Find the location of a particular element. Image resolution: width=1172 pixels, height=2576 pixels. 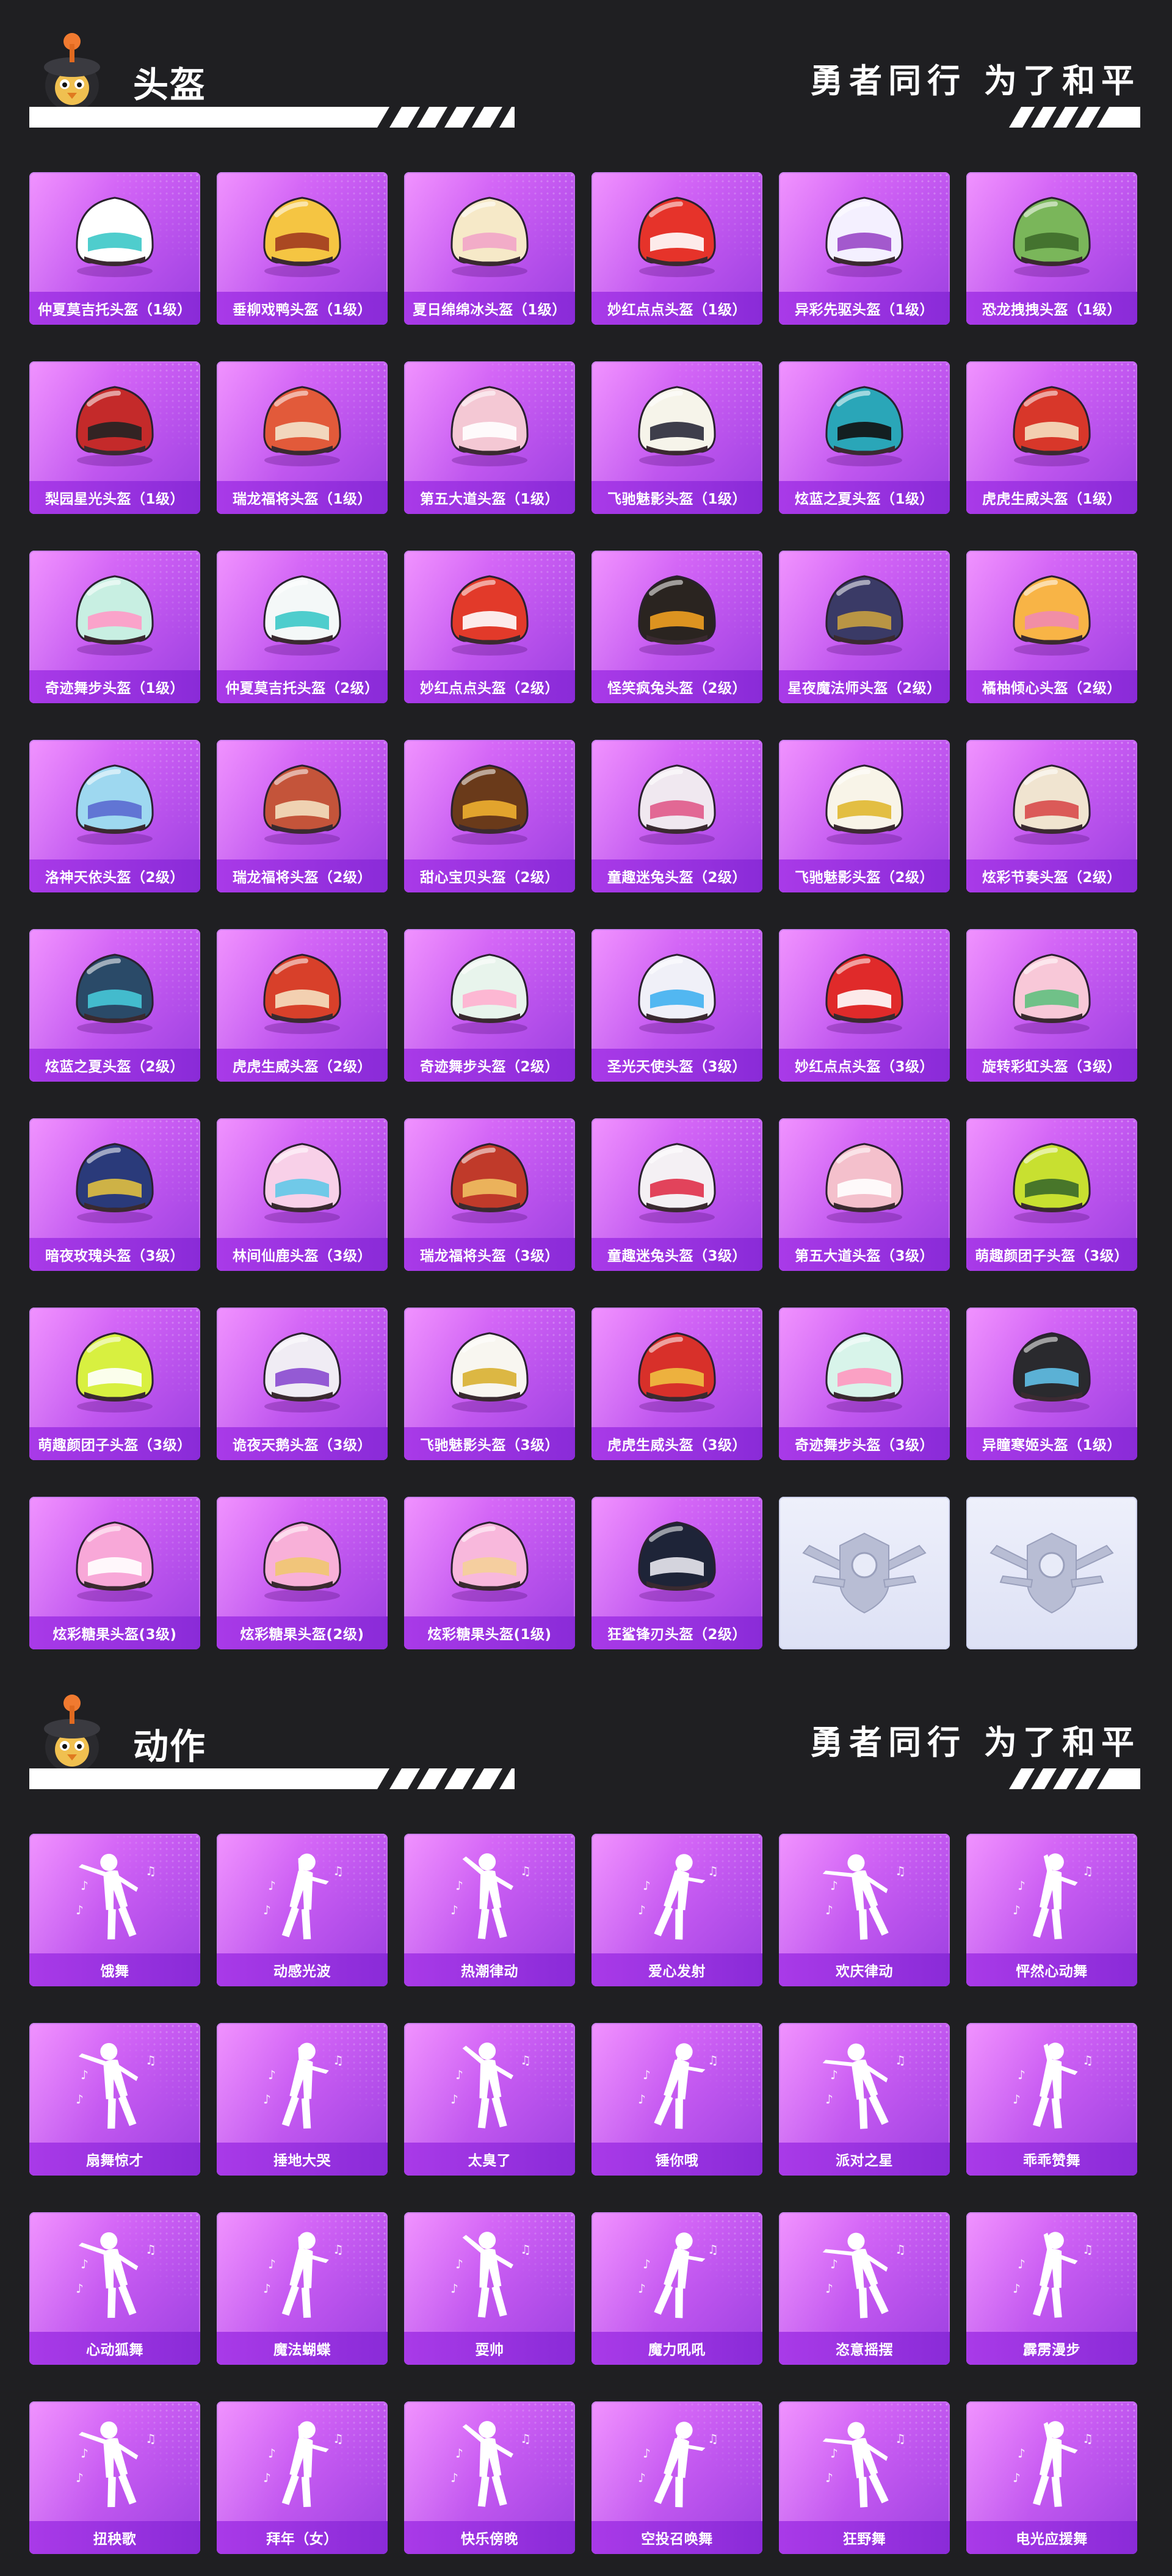

emote-card: ♪ ♫ ♪ 欢庆律动 is located at coordinates (865, 1910).